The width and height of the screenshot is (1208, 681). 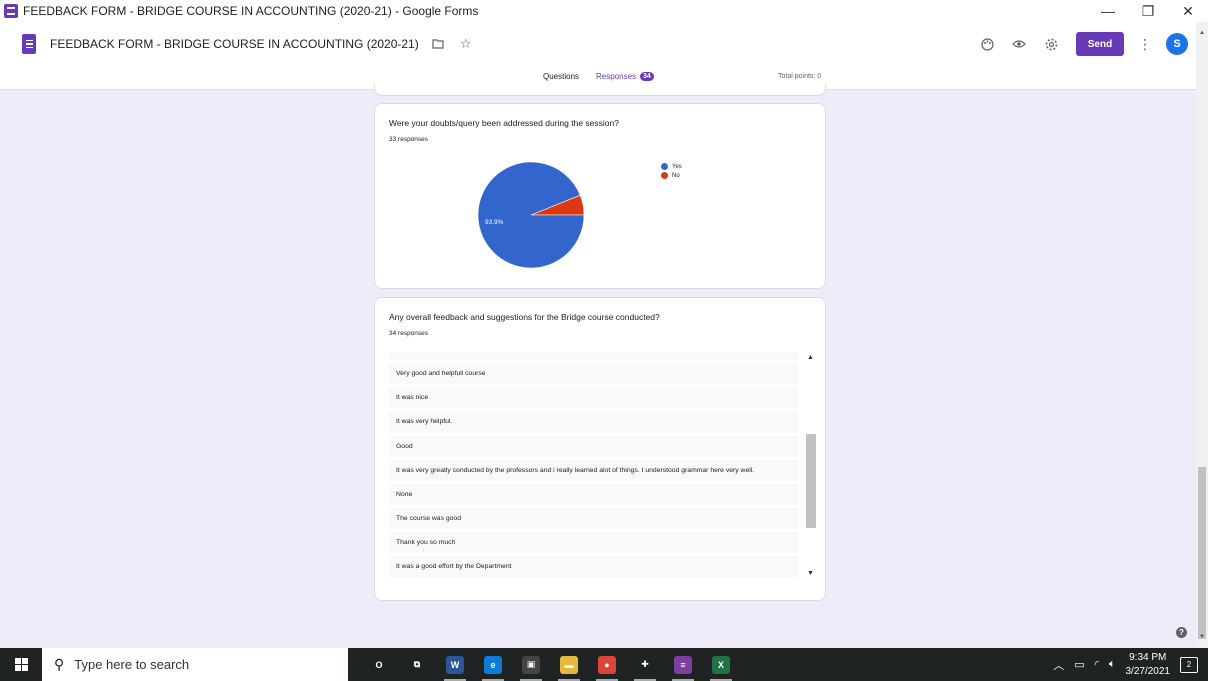 I want to click on start-button, so click(x=21, y=664).